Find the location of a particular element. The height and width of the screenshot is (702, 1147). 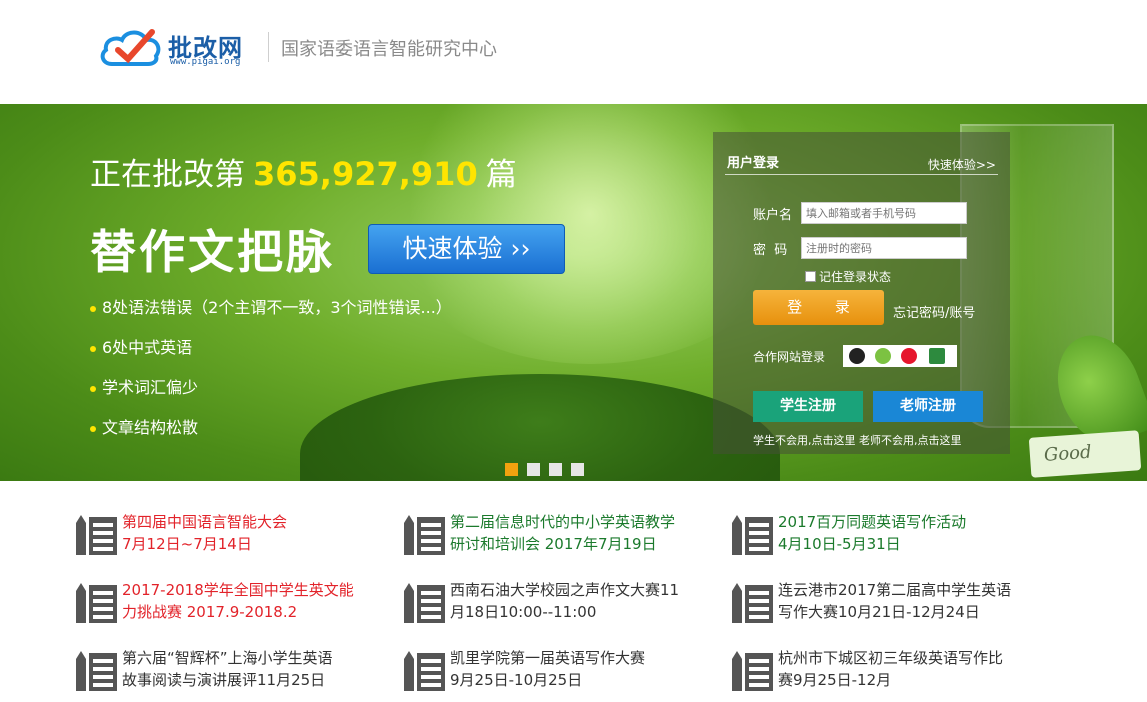

login-divider is located at coordinates (861, 174).